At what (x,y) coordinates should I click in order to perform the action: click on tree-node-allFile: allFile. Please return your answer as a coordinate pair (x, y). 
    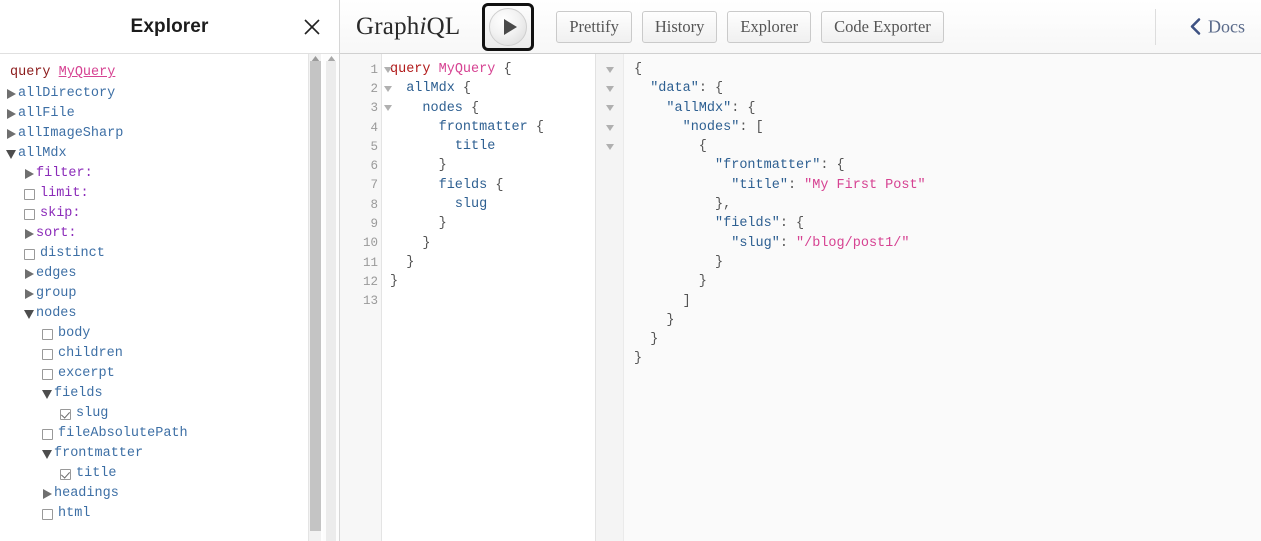
    Looking at the image, I should click on (169, 114).